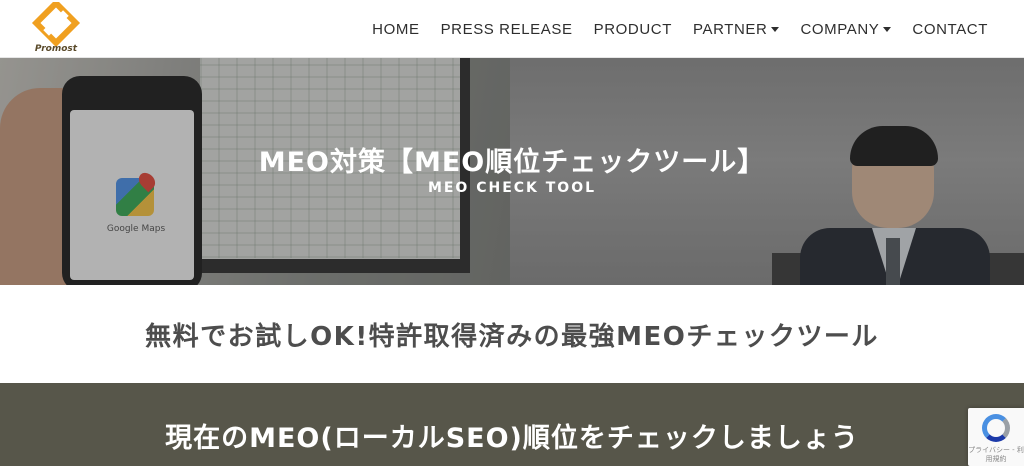 This screenshot has height=466, width=1024. Describe the element at coordinates (512, 438) in the screenshot. I see `check-section-heading: 現在のMEO(ローカルSEO)順位をチェックしましょう` at that location.